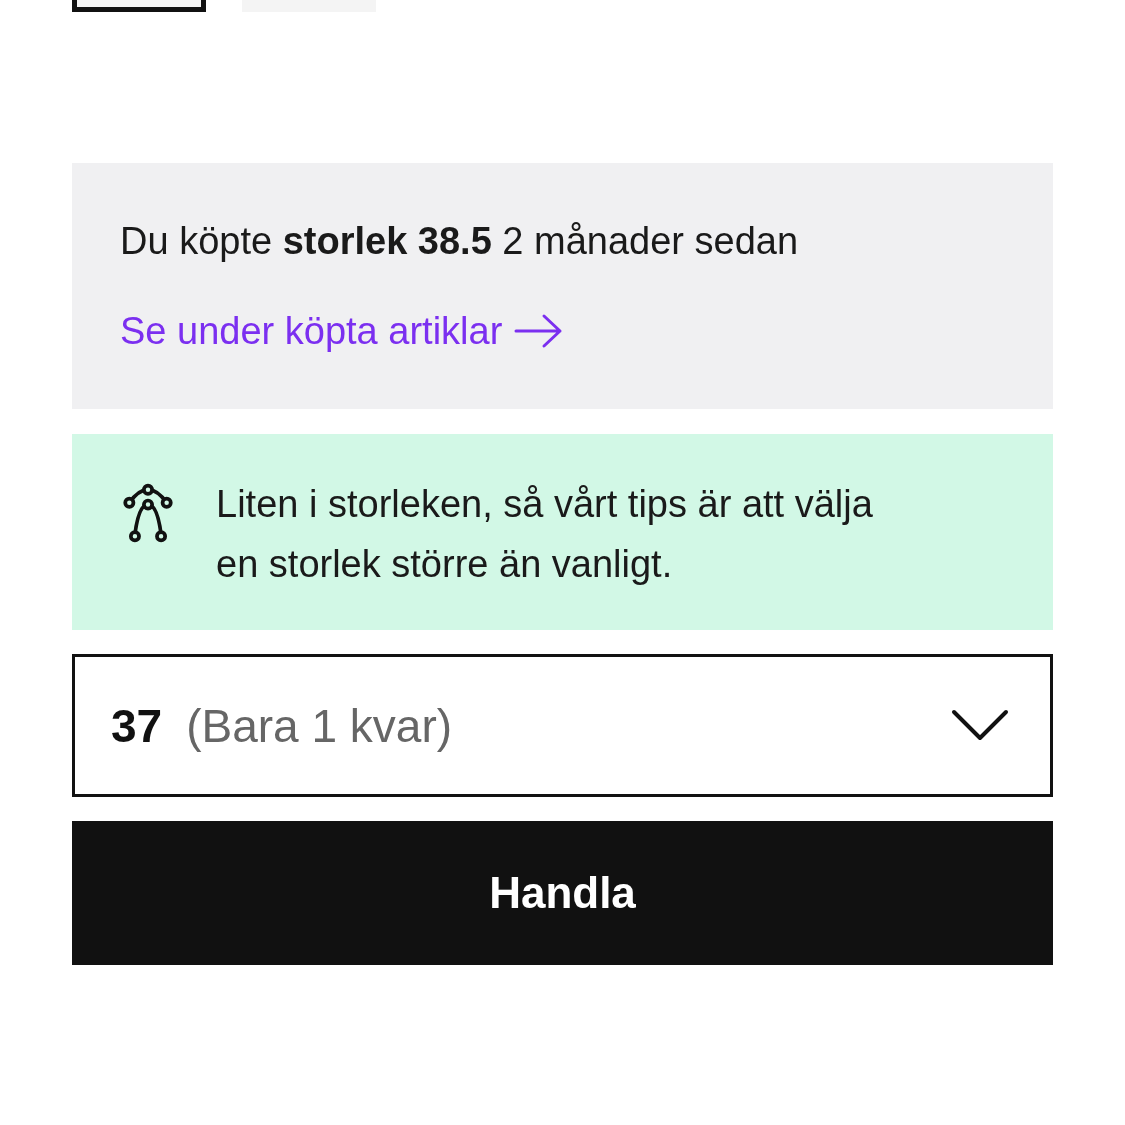 This screenshot has width=1125, height=1125. I want to click on purchase-notice-text: Du köpte storlek 38.5 2 månader sedan, so click(460, 241).